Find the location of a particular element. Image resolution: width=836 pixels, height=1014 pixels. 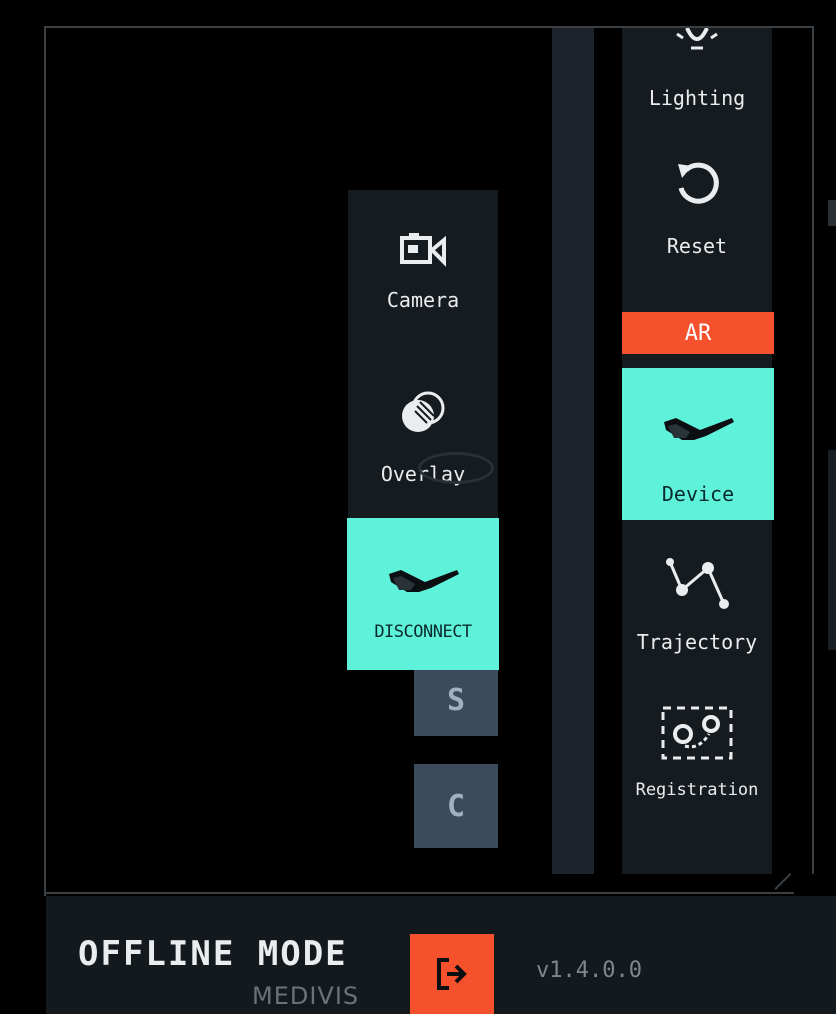

camera-tool: Camera is located at coordinates (423, 271).